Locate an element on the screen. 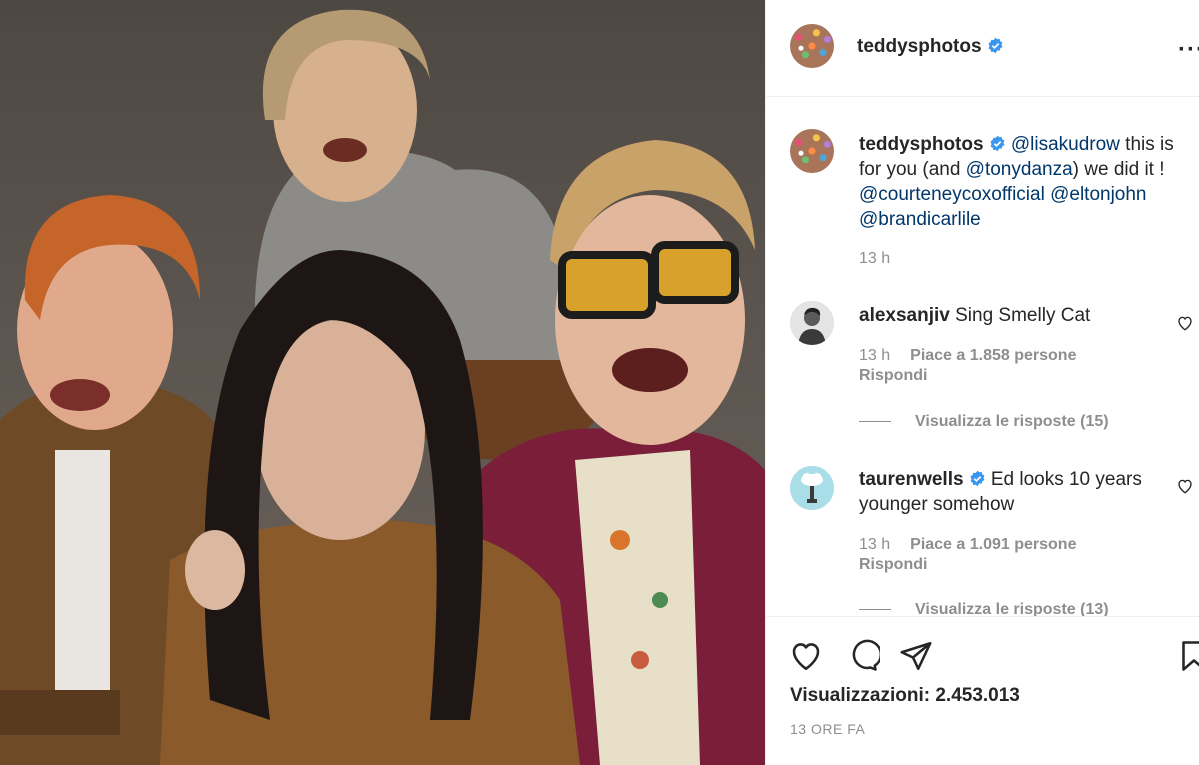 The width and height of the screenshot is (1199, 765). caption-author-username: teddysphotos is located at coordinates (921, 144).